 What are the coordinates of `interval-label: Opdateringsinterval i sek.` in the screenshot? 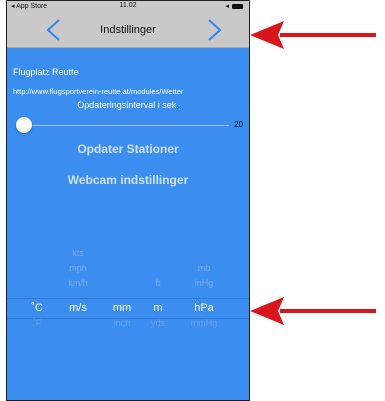 It's located at (128, 105).